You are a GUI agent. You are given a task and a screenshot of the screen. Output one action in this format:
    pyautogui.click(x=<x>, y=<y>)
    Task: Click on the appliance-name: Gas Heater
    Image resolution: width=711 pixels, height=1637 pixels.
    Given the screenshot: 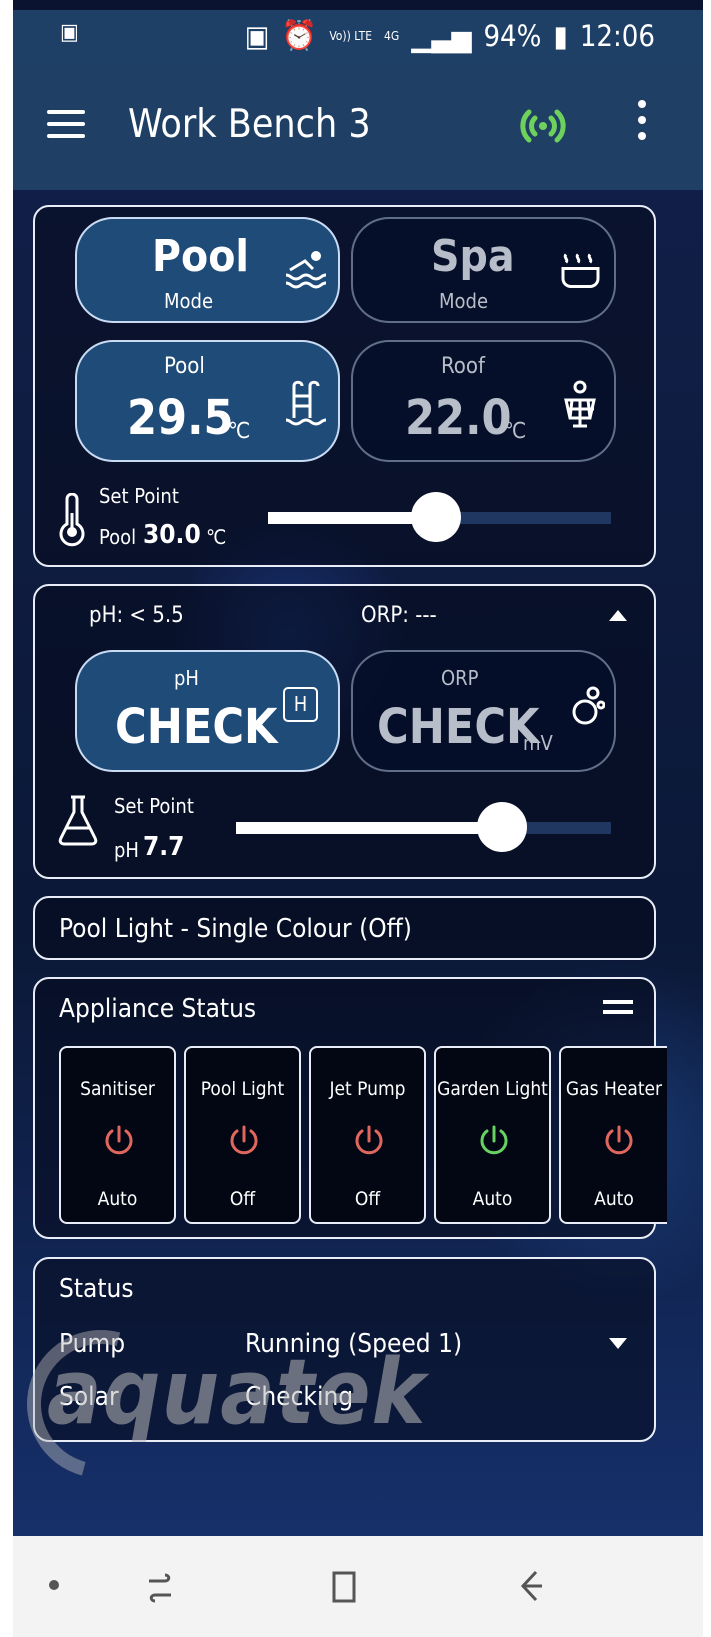 What is the action you would take?
    pyautogui.click(x=614, y=1089)
    